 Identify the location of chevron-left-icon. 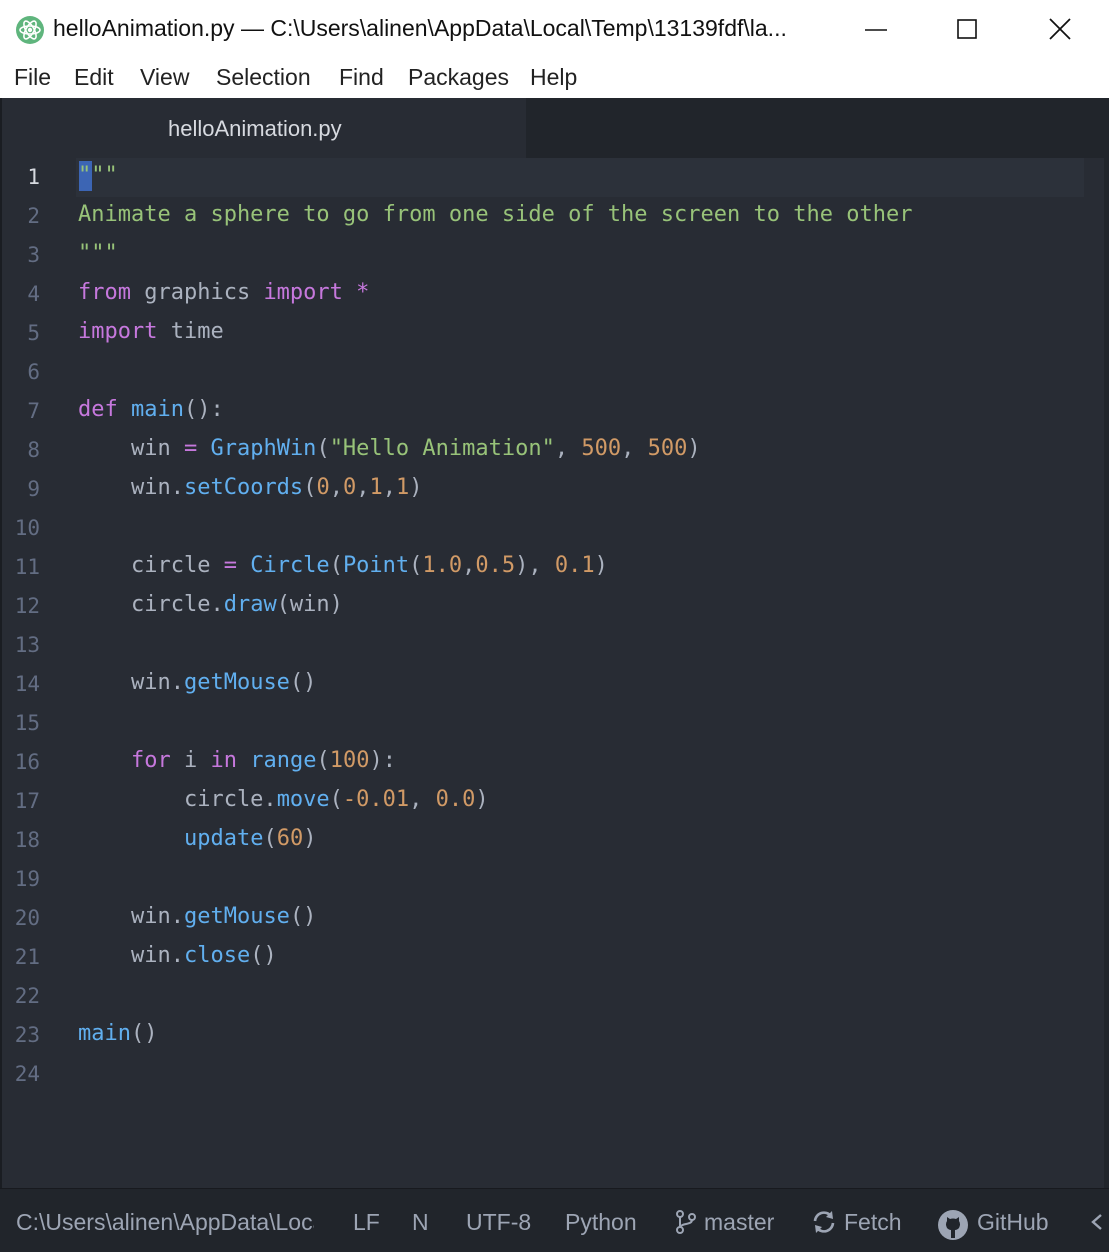
(1097, 1224).